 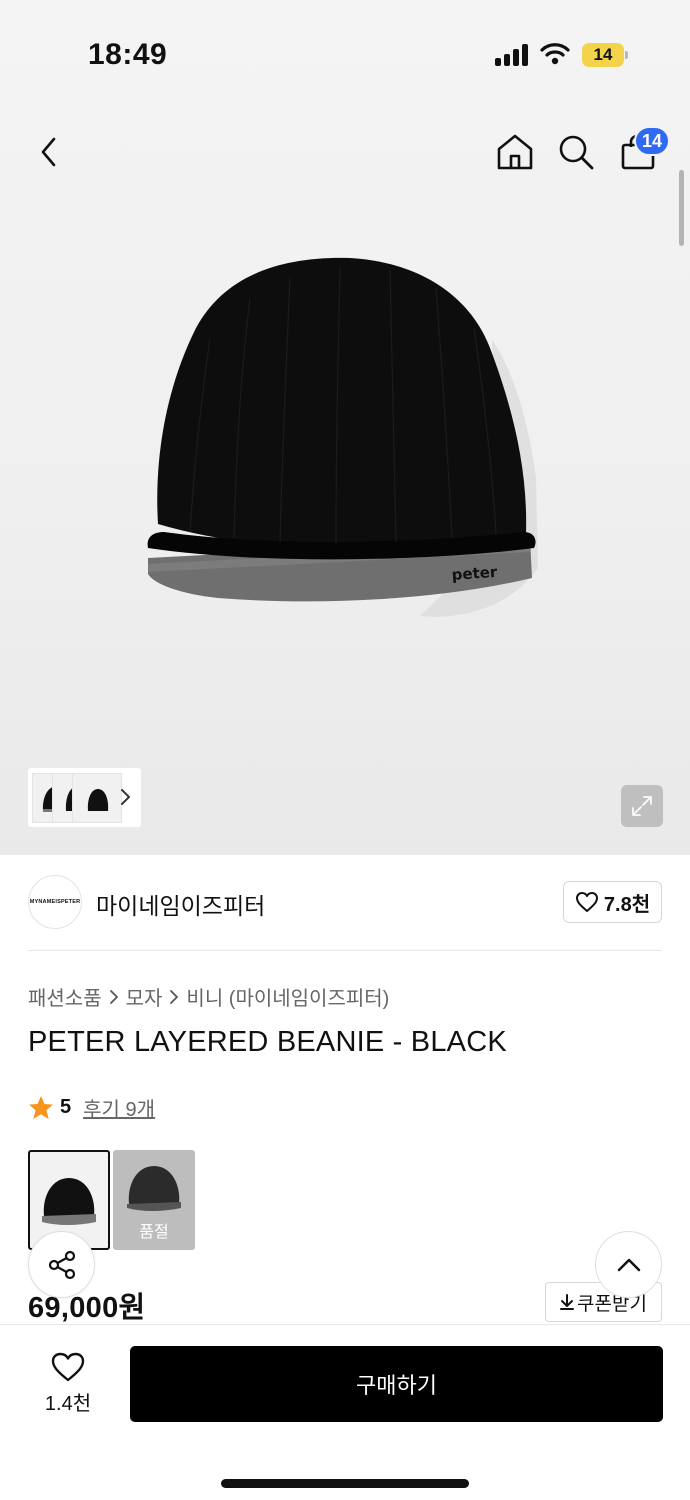 I want to click on home-icon, so click(x=515, y=152).